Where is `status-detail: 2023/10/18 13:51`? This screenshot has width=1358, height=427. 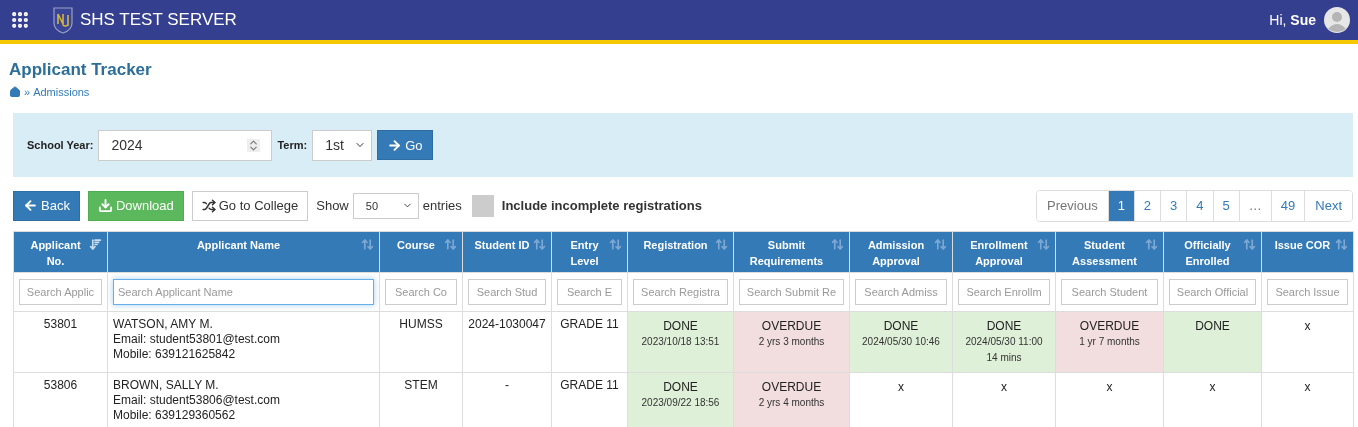 status-detail: 2023/10/18 13:51 is located at coordinates (680, 342).